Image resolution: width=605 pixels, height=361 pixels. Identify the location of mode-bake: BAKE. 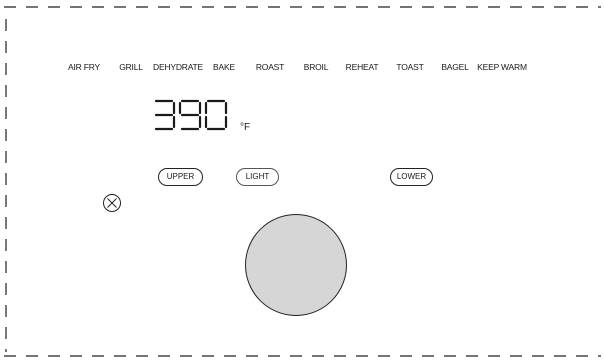
(224, 67).